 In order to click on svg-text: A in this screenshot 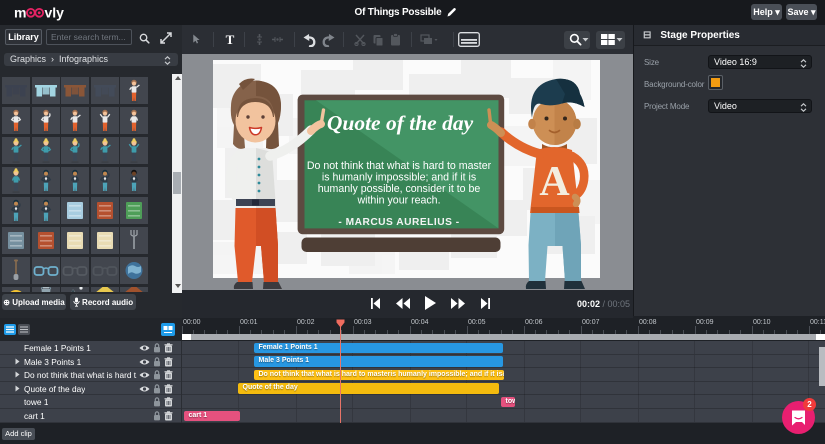, I will do `click(554, 182)`.